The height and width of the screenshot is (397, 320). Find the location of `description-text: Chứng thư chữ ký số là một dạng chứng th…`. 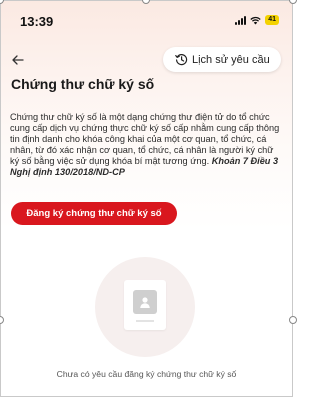

description-text: Chứng thư chữ ký số là một dạng chứng th… is located at coordinates (145, 145).